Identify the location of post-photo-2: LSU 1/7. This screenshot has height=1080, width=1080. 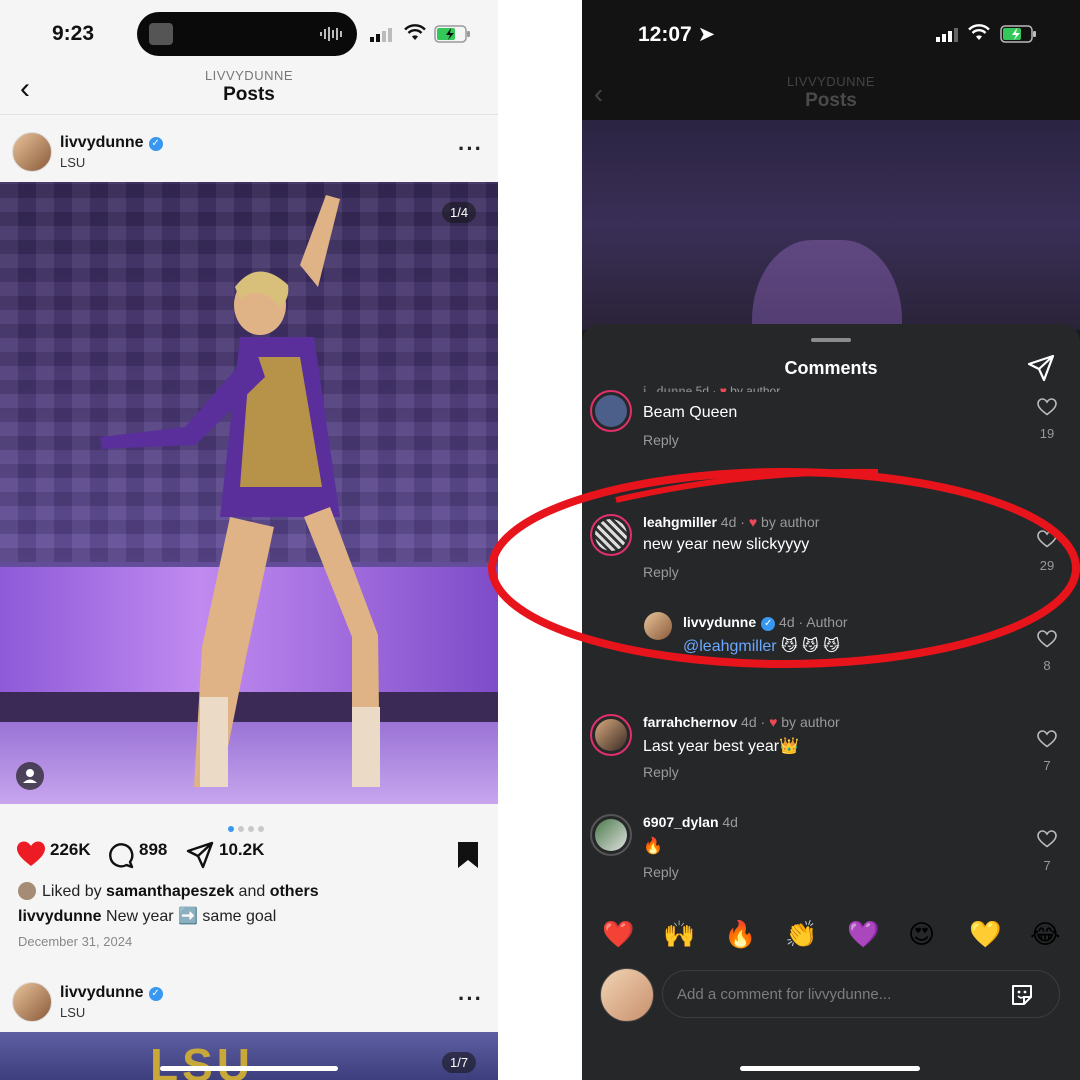
(249, 1056).